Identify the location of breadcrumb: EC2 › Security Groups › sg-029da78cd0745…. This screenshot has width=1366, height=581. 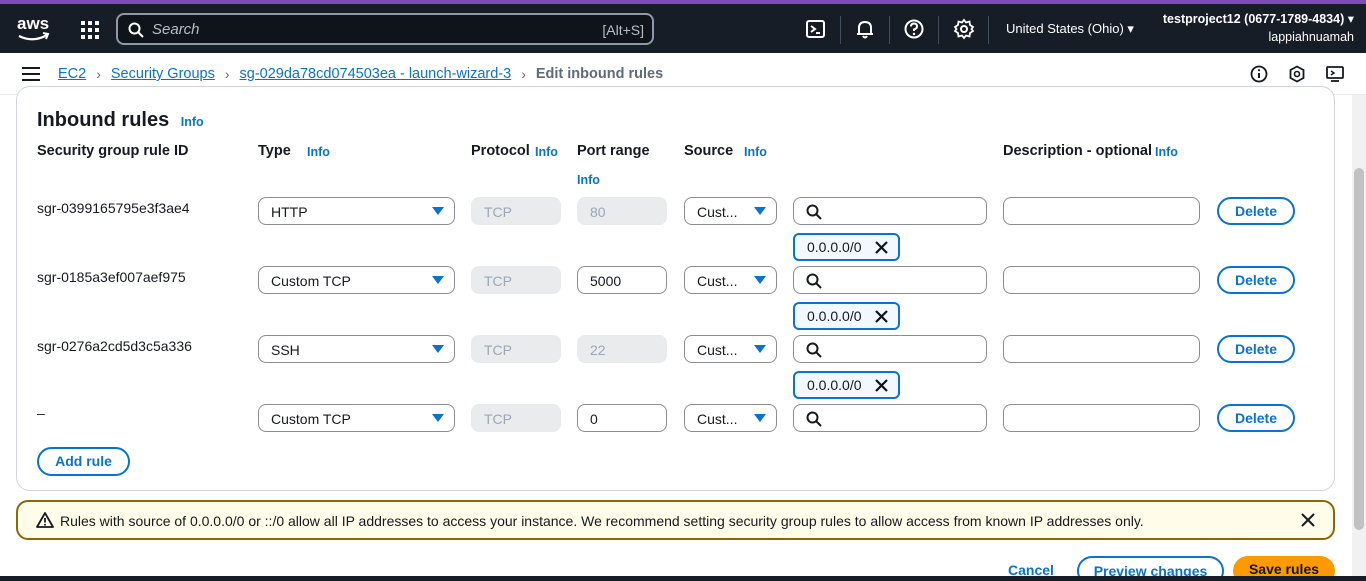
(360, 74).